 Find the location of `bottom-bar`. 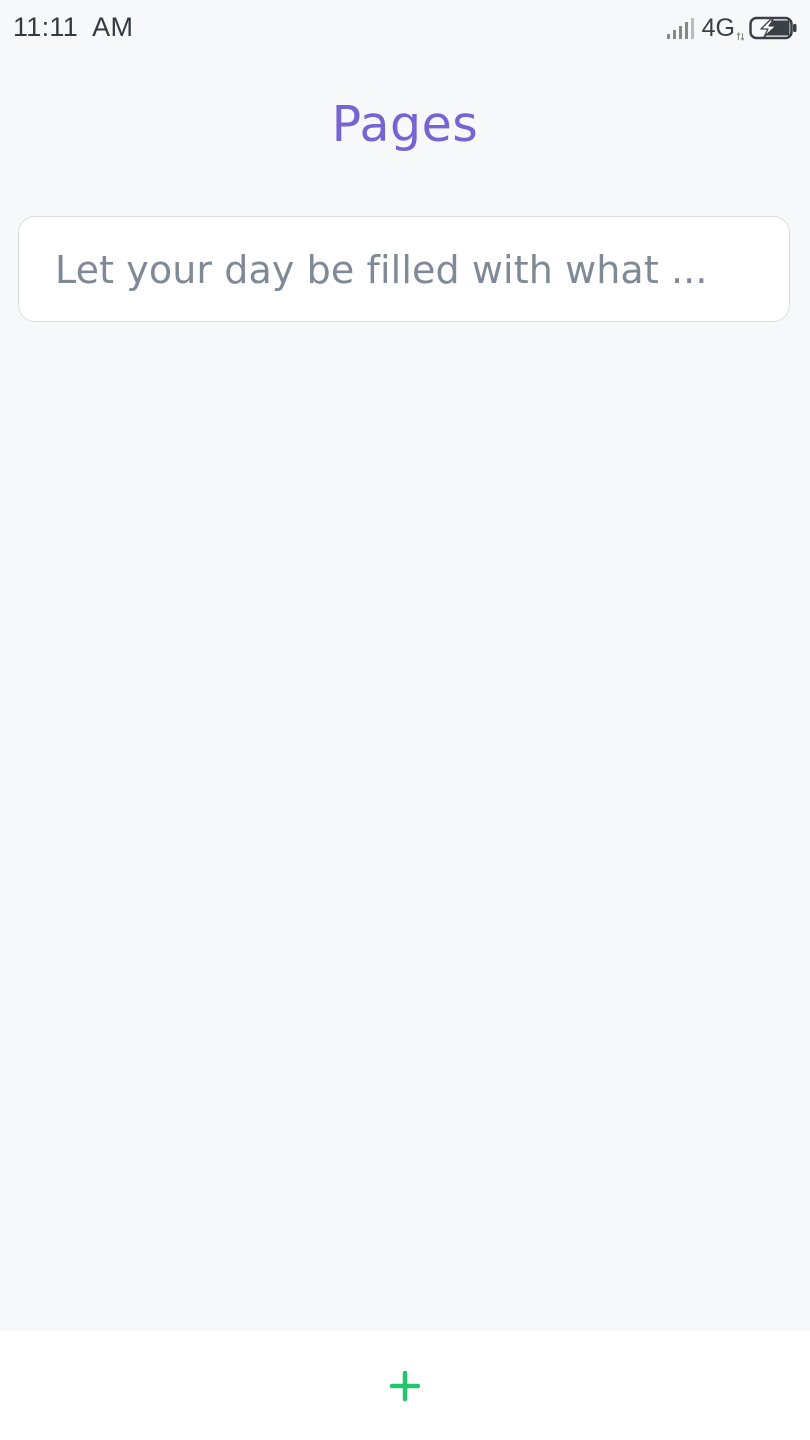

bottom-bar is located at coordinates (405, 1385).